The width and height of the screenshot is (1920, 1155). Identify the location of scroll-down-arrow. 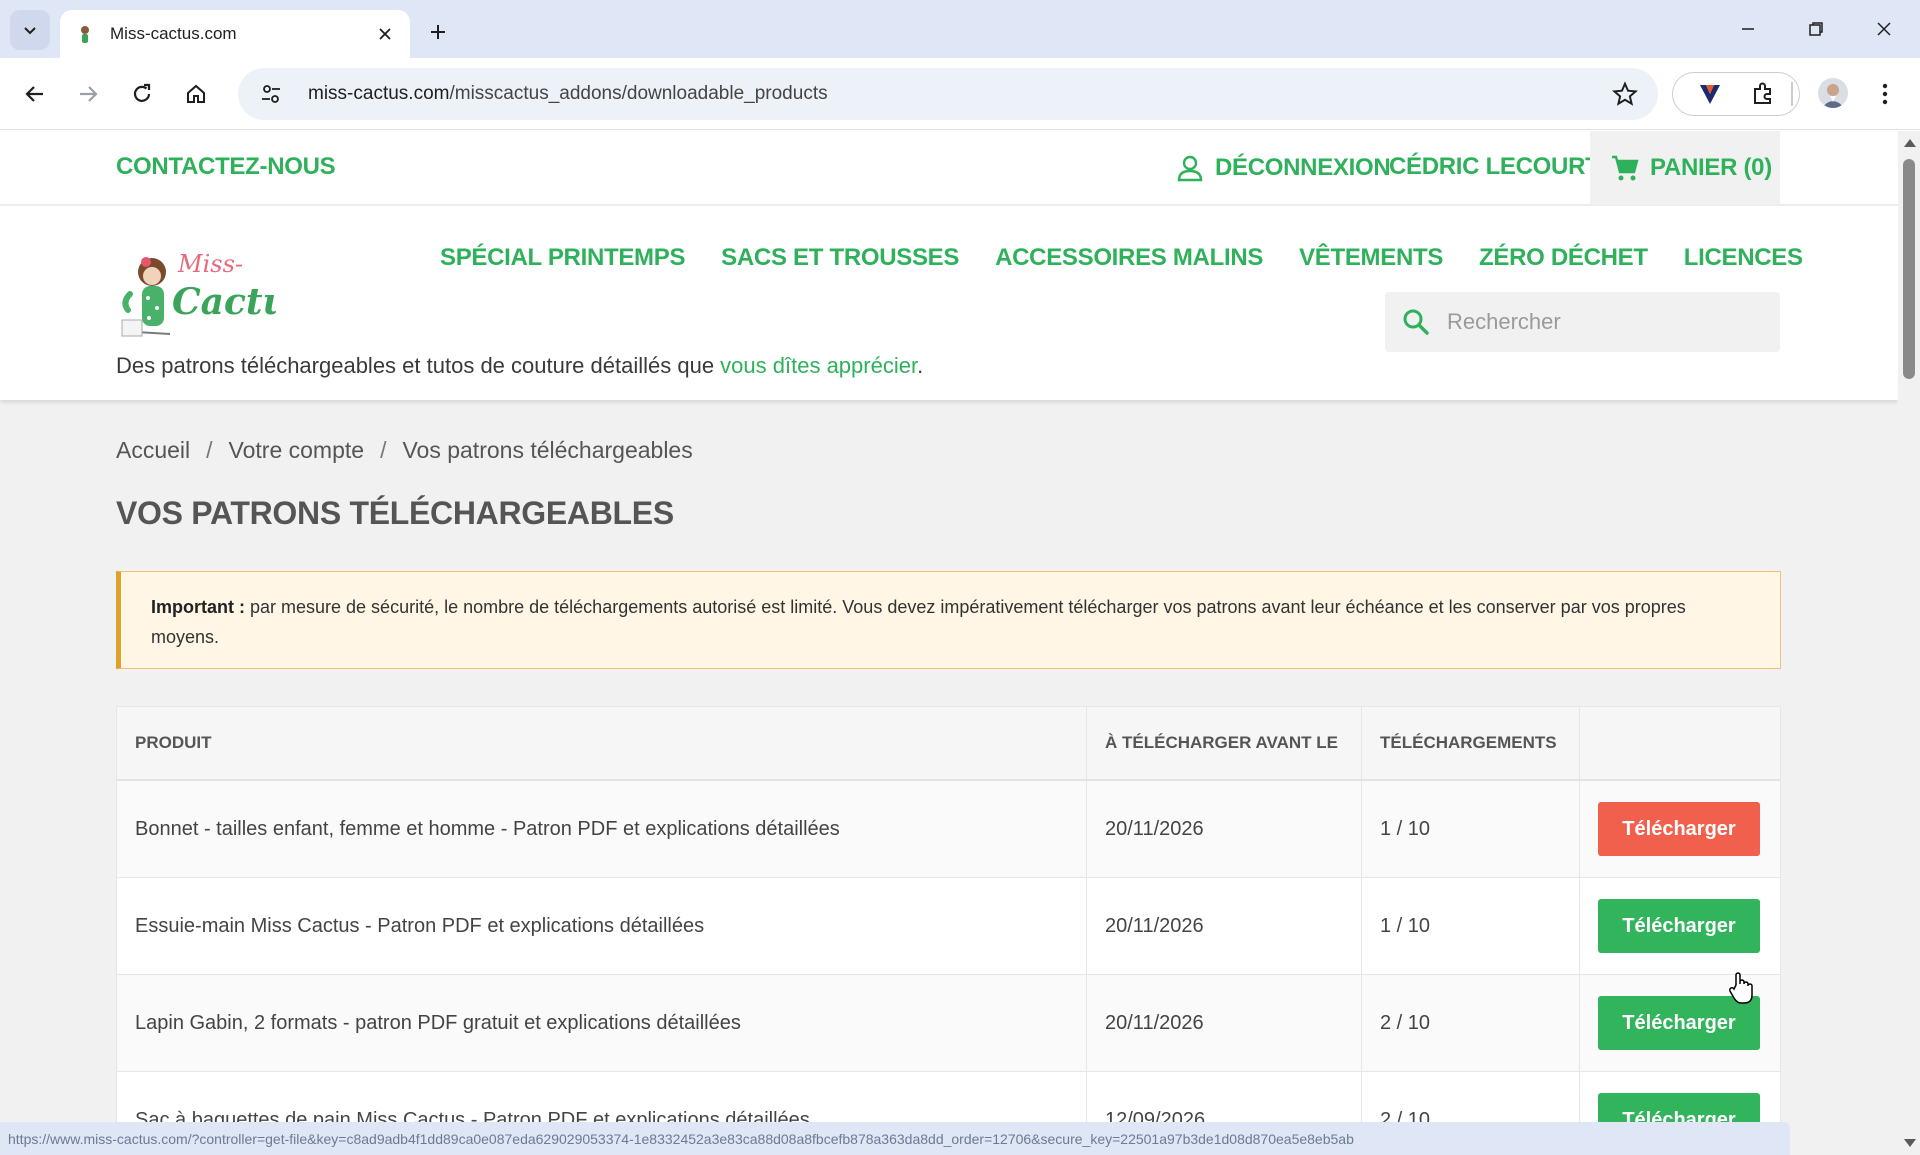
(1910, 1143).